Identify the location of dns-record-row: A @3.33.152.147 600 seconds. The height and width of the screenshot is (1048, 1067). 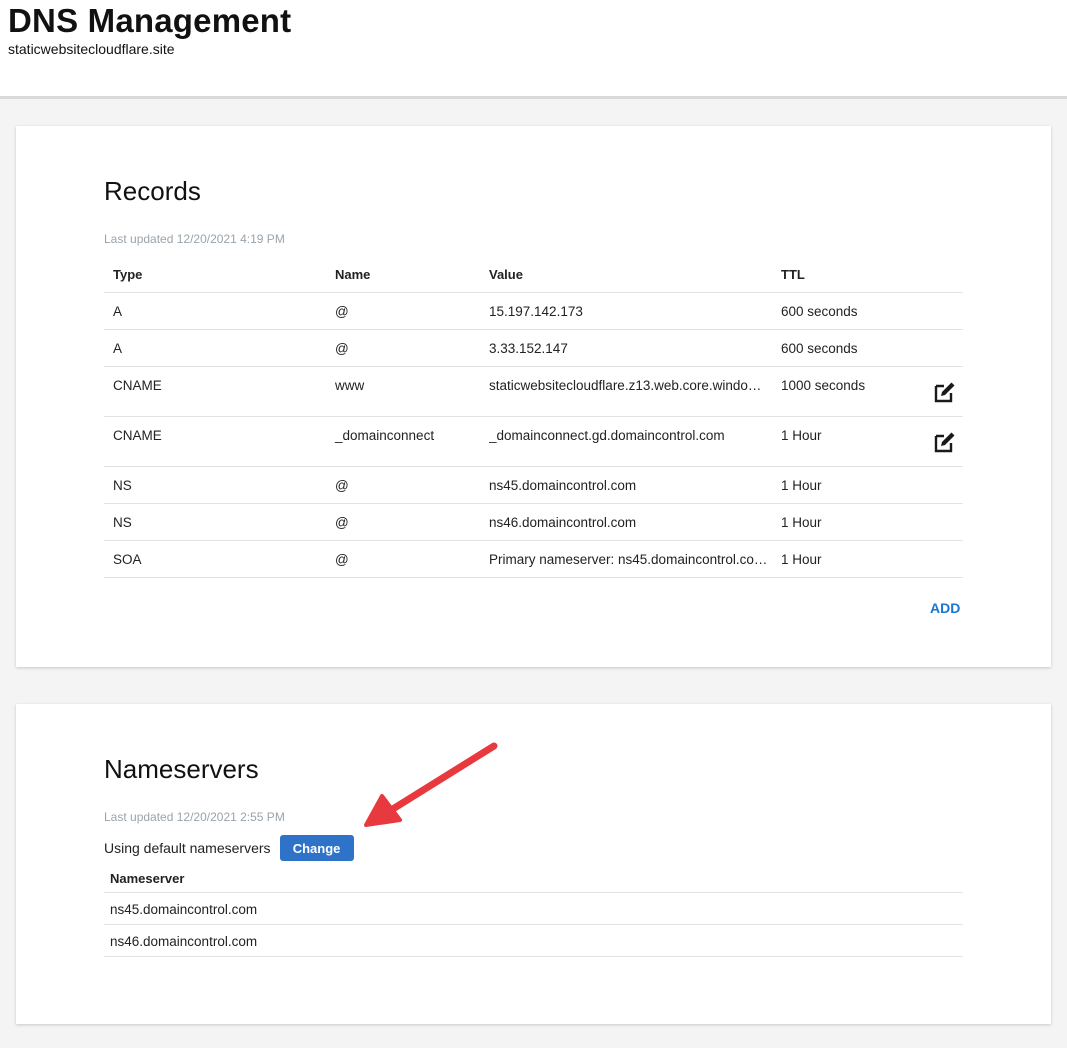
(533, 348).